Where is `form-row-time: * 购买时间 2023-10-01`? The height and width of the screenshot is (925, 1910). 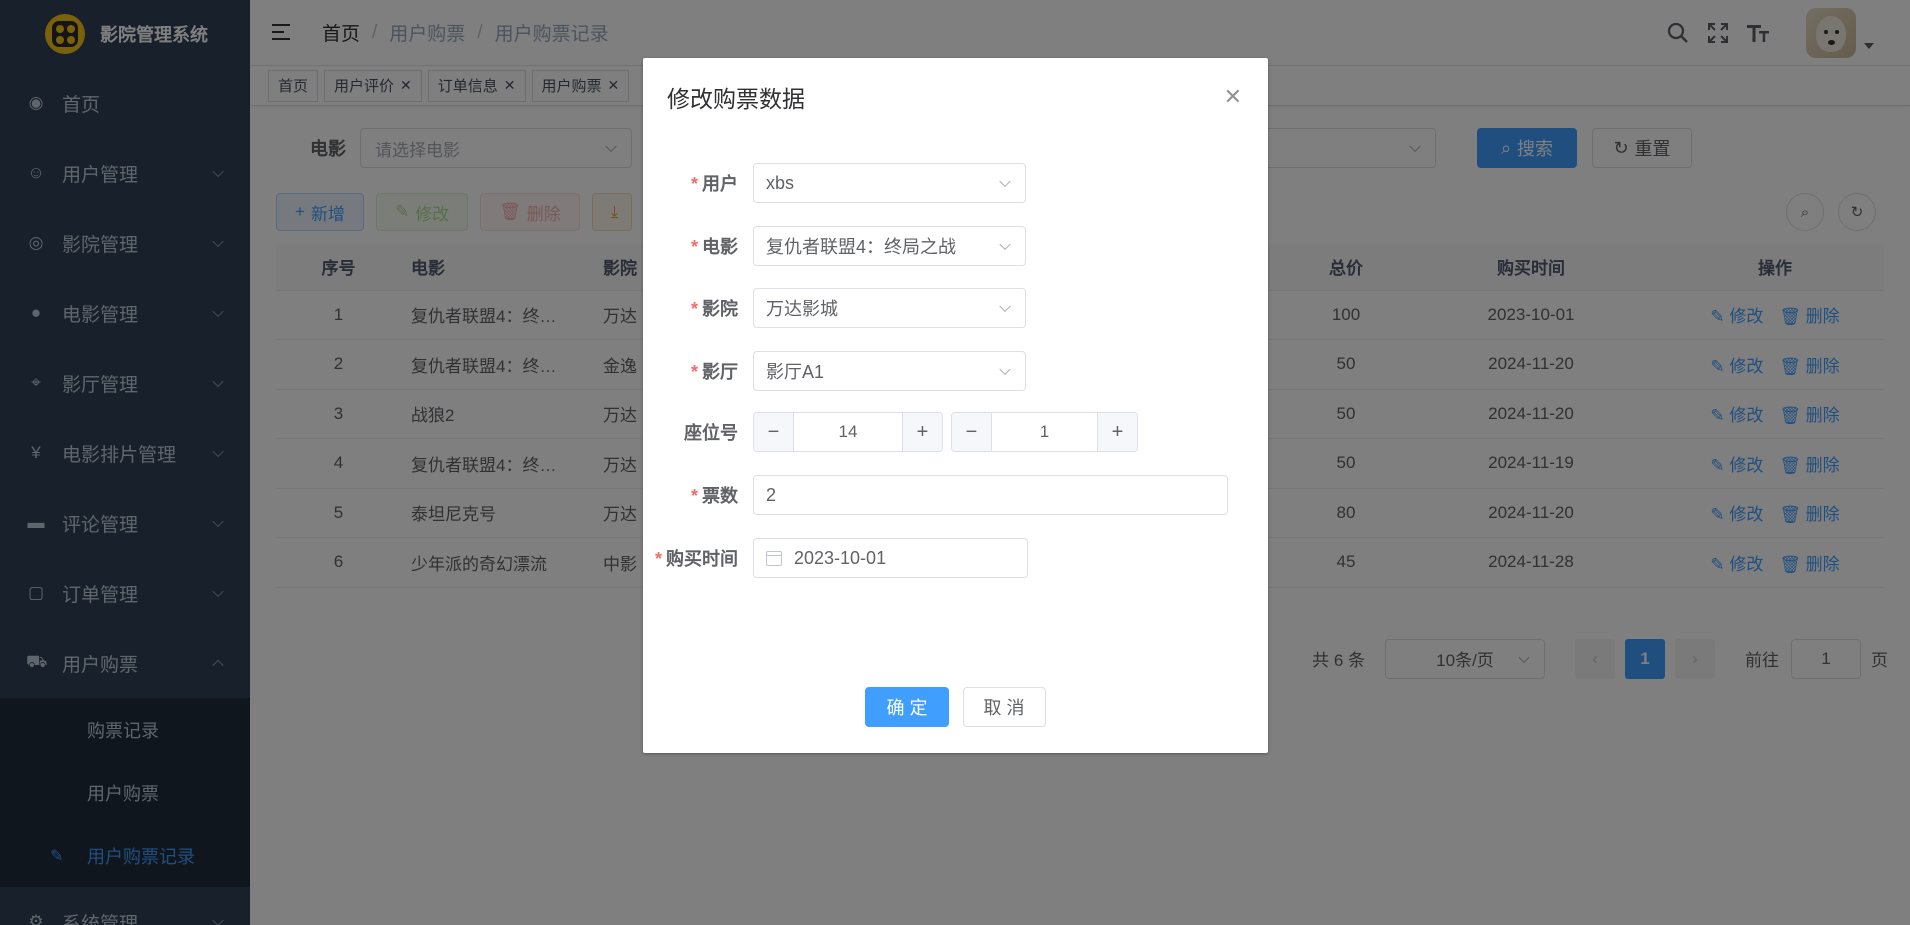
form-row-time: * 购买时间 2023-10-01 is located at coordinates (835, 558).